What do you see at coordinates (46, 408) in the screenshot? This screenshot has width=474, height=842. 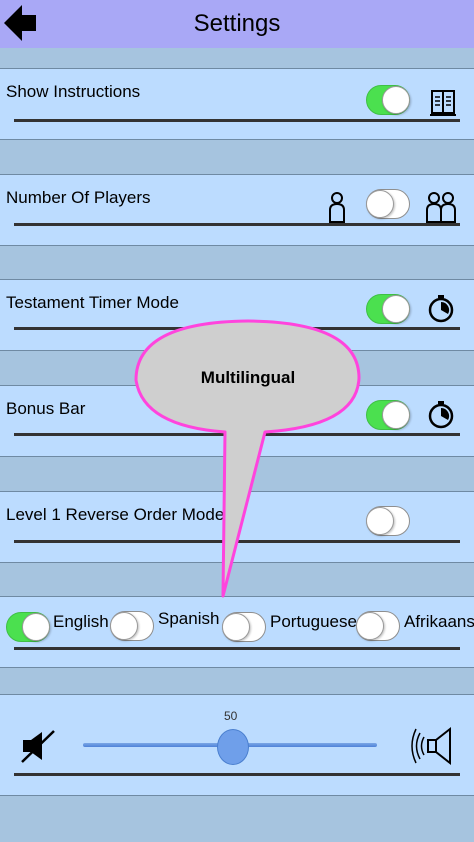 I see `setting-label: Bonus Bar` at bounding box center [46, 408].